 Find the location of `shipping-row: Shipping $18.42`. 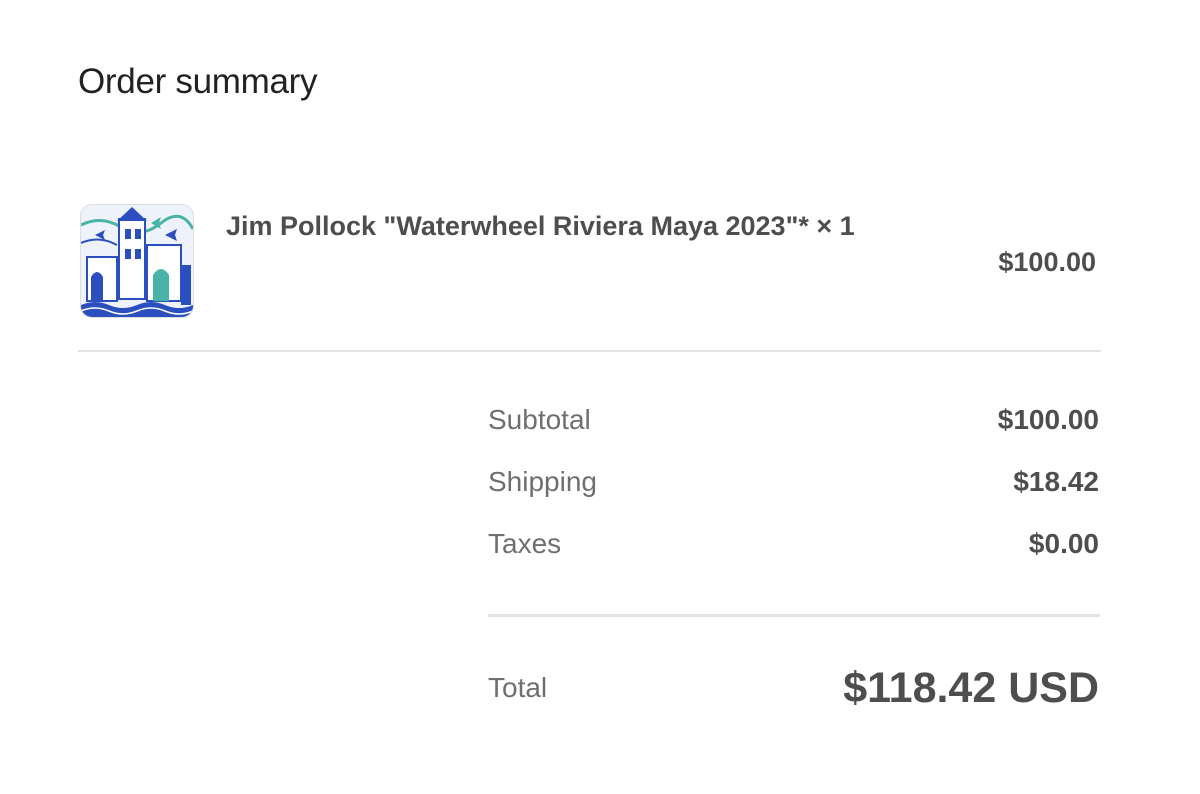

shipping-row: Shipping $18.42 is located at coordinates (793, 493).